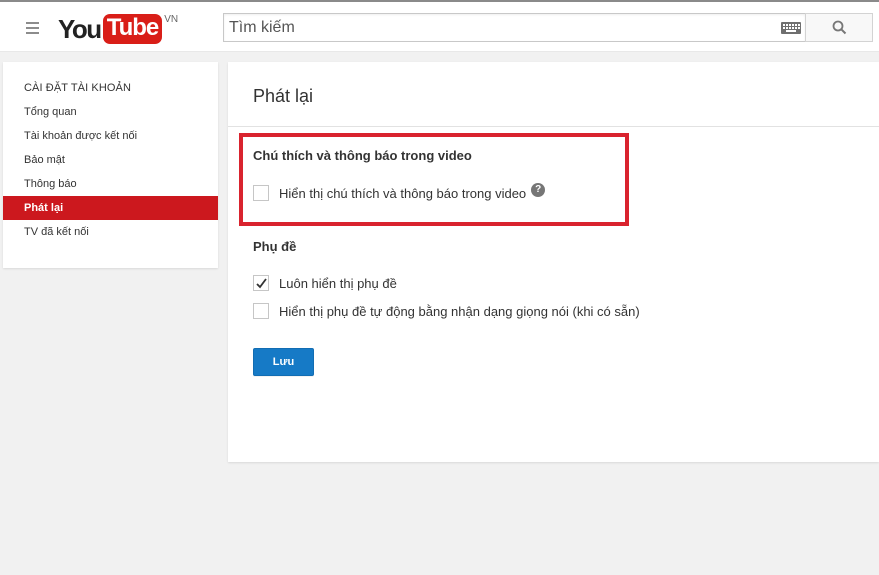 This screenshot has width=879, height=575. I want to click on sidebar-item-playback: Phát lại, so click(110, 208).